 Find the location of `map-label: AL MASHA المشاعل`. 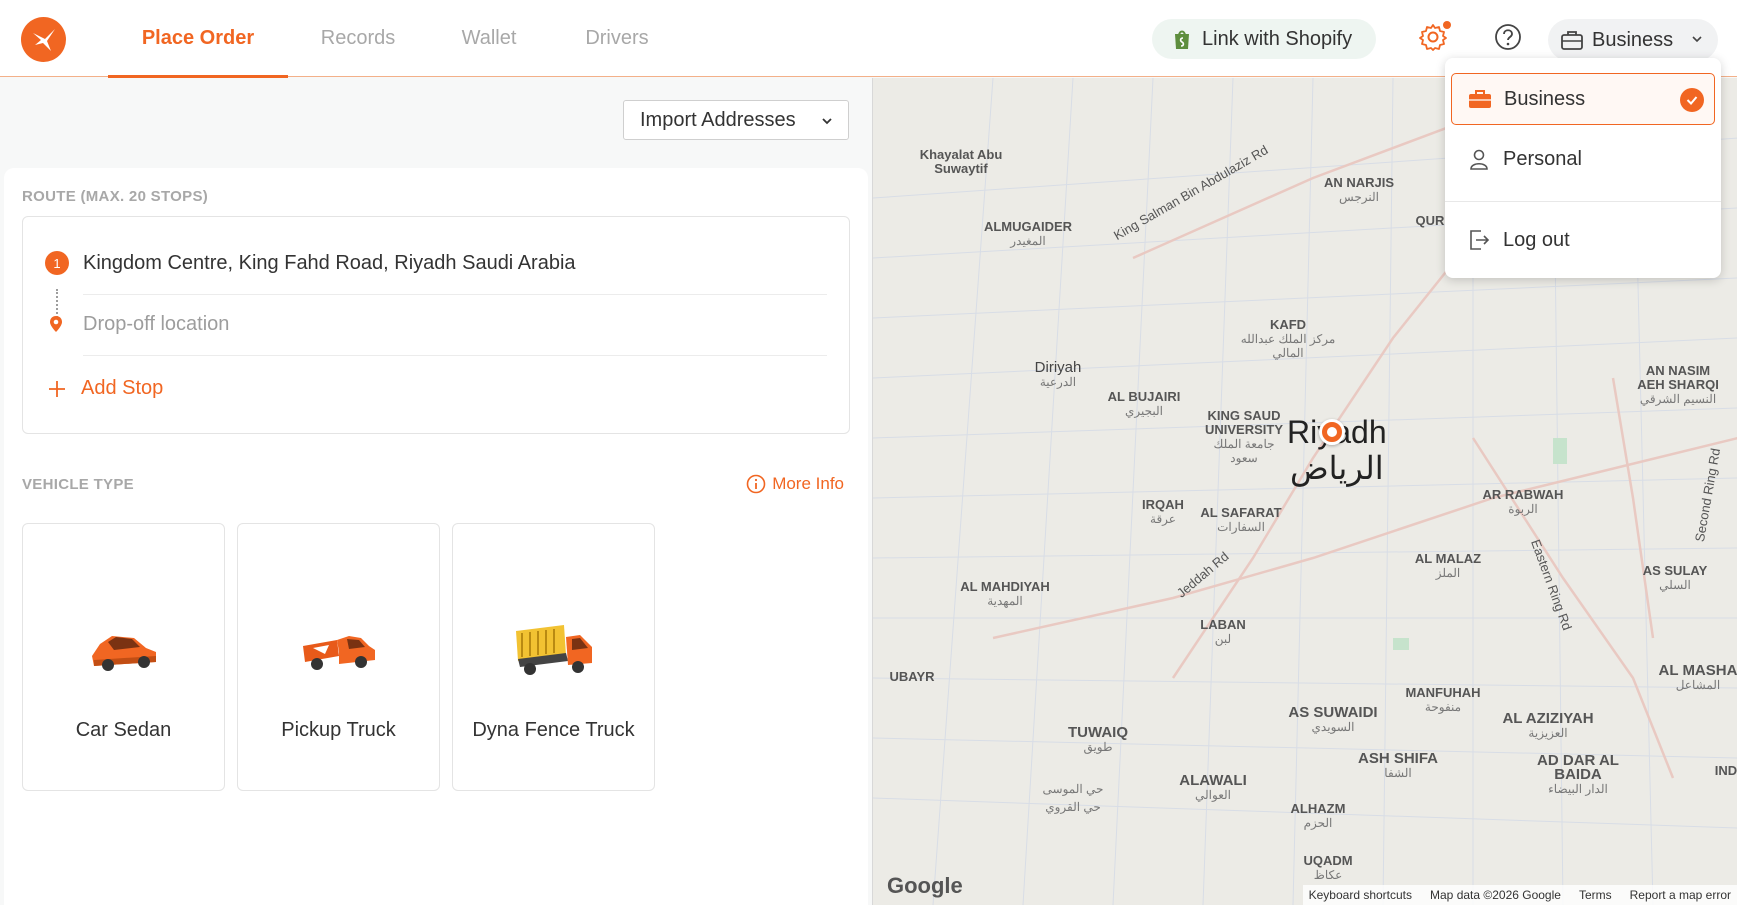

map-label: AL MASHA المشاعل is located at coordinates (1697, 677).